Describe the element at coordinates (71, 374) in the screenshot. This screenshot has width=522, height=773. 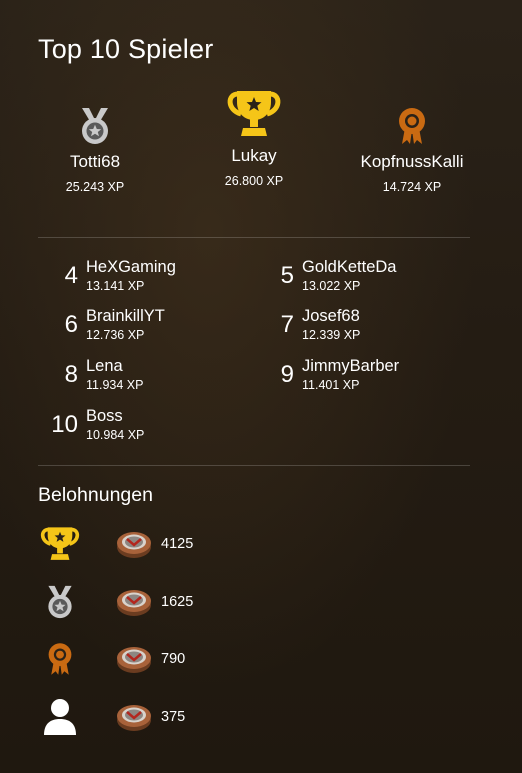
I see `rank-number: 8` at that location.